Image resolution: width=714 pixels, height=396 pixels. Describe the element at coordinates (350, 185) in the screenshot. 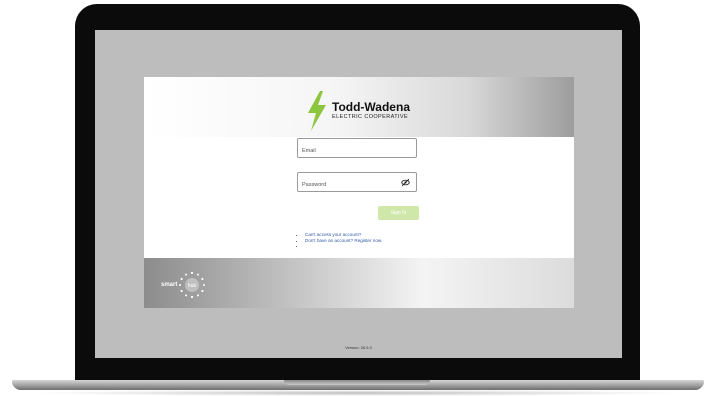

I see `password-input` at that location.